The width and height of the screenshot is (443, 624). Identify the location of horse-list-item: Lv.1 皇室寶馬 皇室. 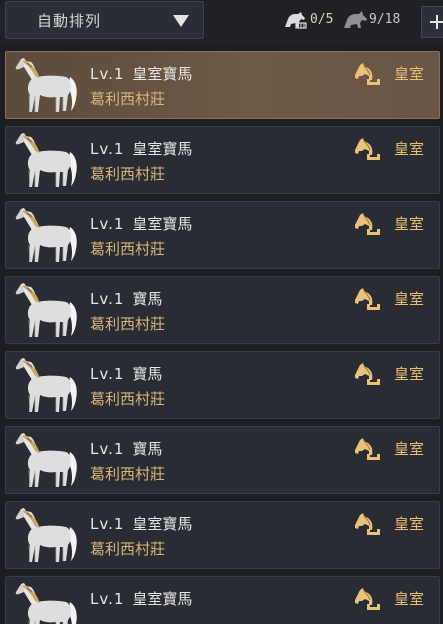
(222, 600).